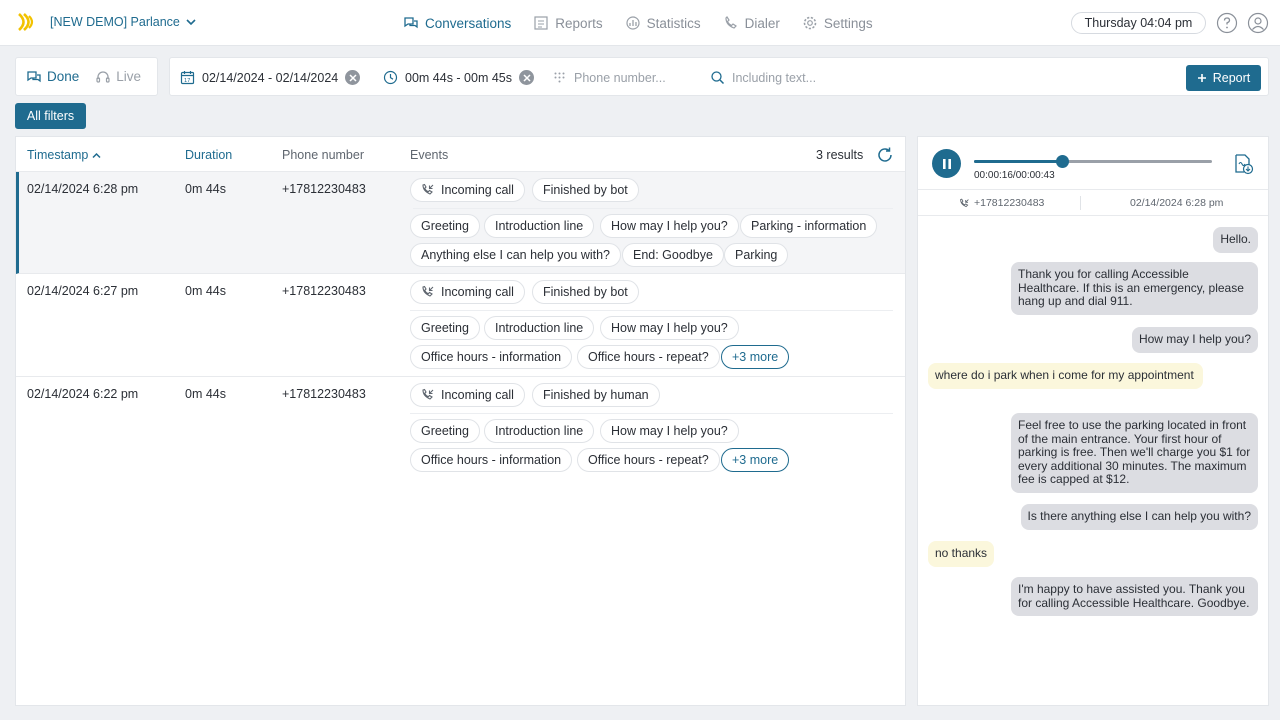  What do you see at coordinates (810, 23) in the screenshot?
I see `gear-icon` at bounding box center [810, 23].